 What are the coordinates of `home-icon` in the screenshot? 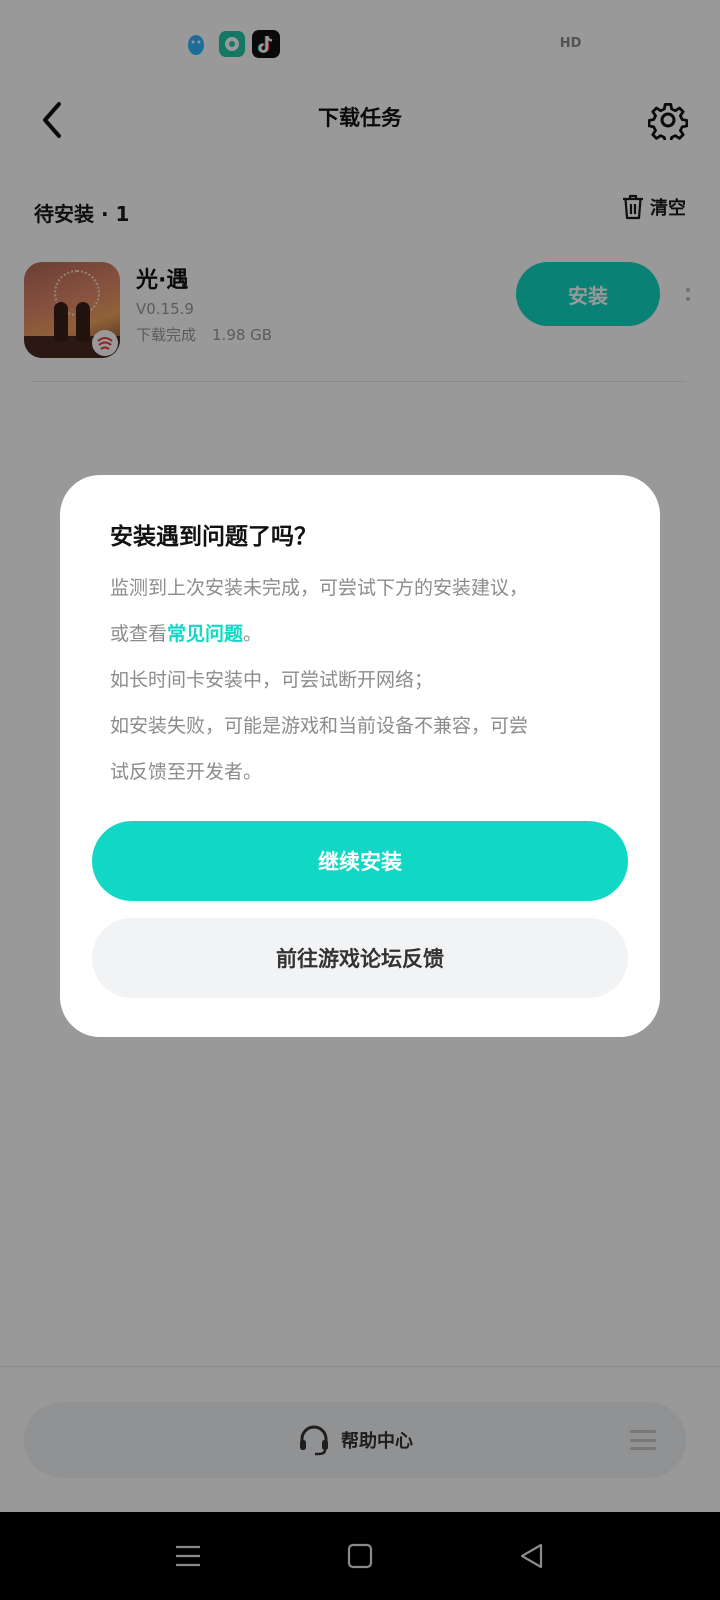 It's located at (360, 1556).